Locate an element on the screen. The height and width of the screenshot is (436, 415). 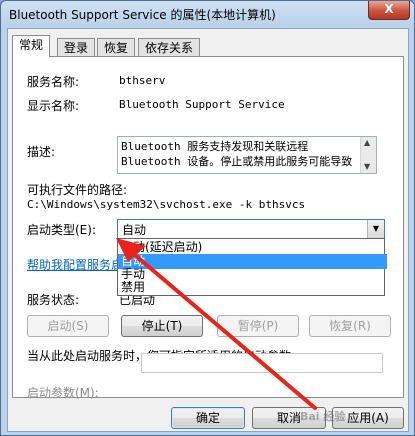
tab-logon: 登录 is located at coordinates (76, 47).